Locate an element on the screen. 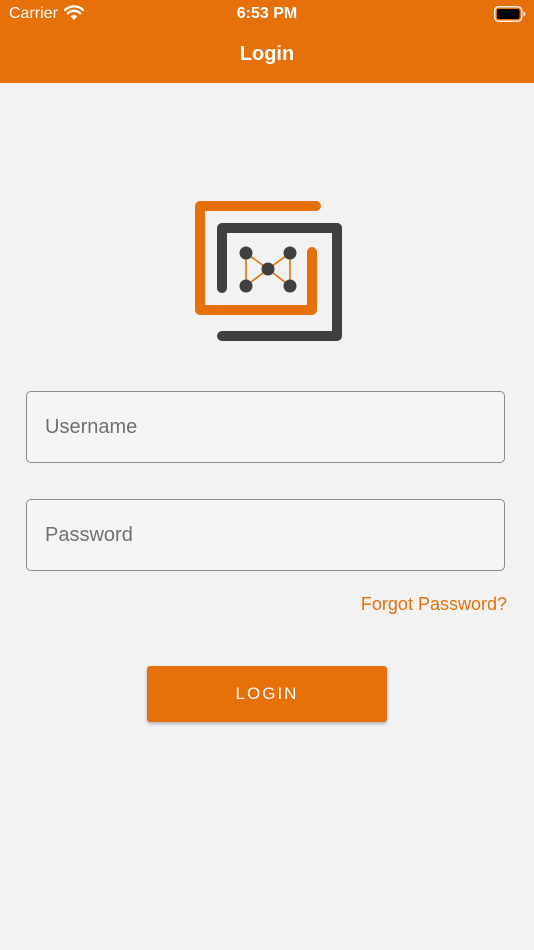 Image resolution: width=534 pixels, height=950 pixels. app-logo is located at coordinates (268, 271).